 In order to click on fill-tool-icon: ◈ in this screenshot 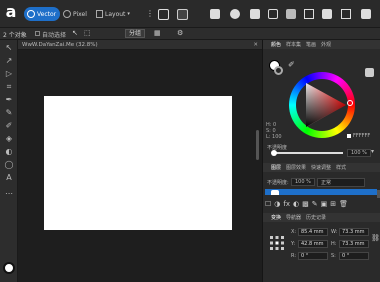, I will do `click(9, 139)`.